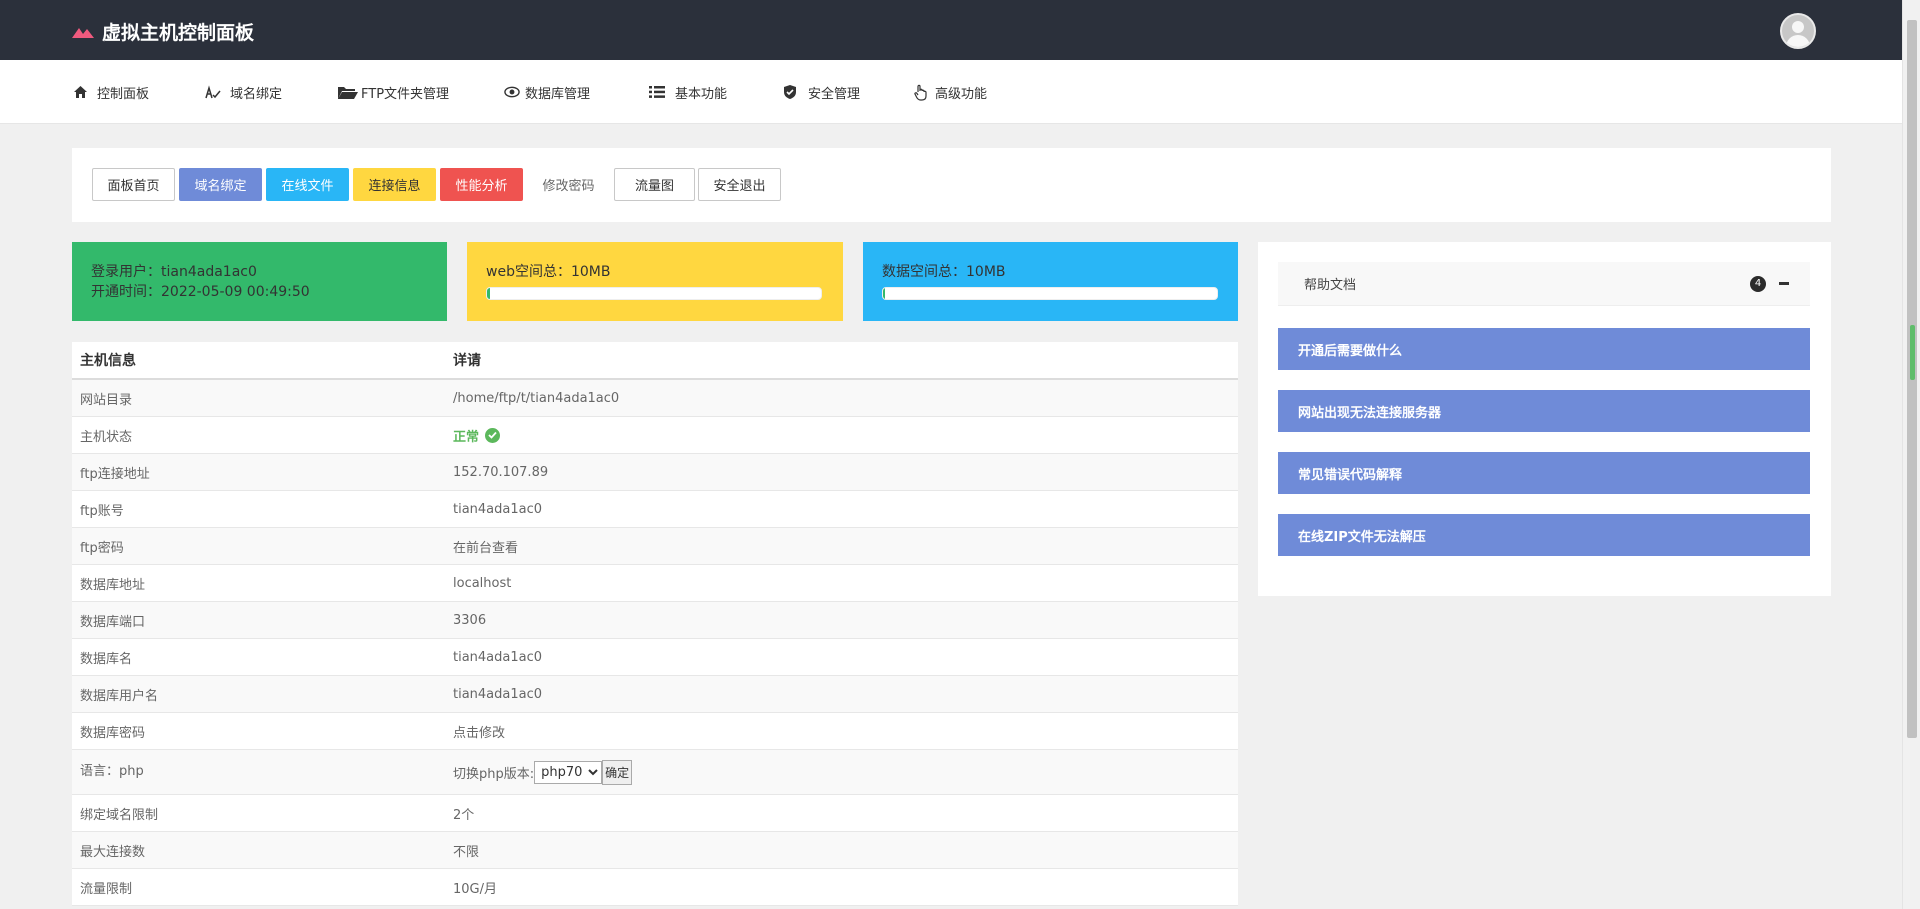 This screenshot has height=909, width=1920. I want to click on row-value: /home/ftp/t/tian4ada1ac0, so click(536, 398).